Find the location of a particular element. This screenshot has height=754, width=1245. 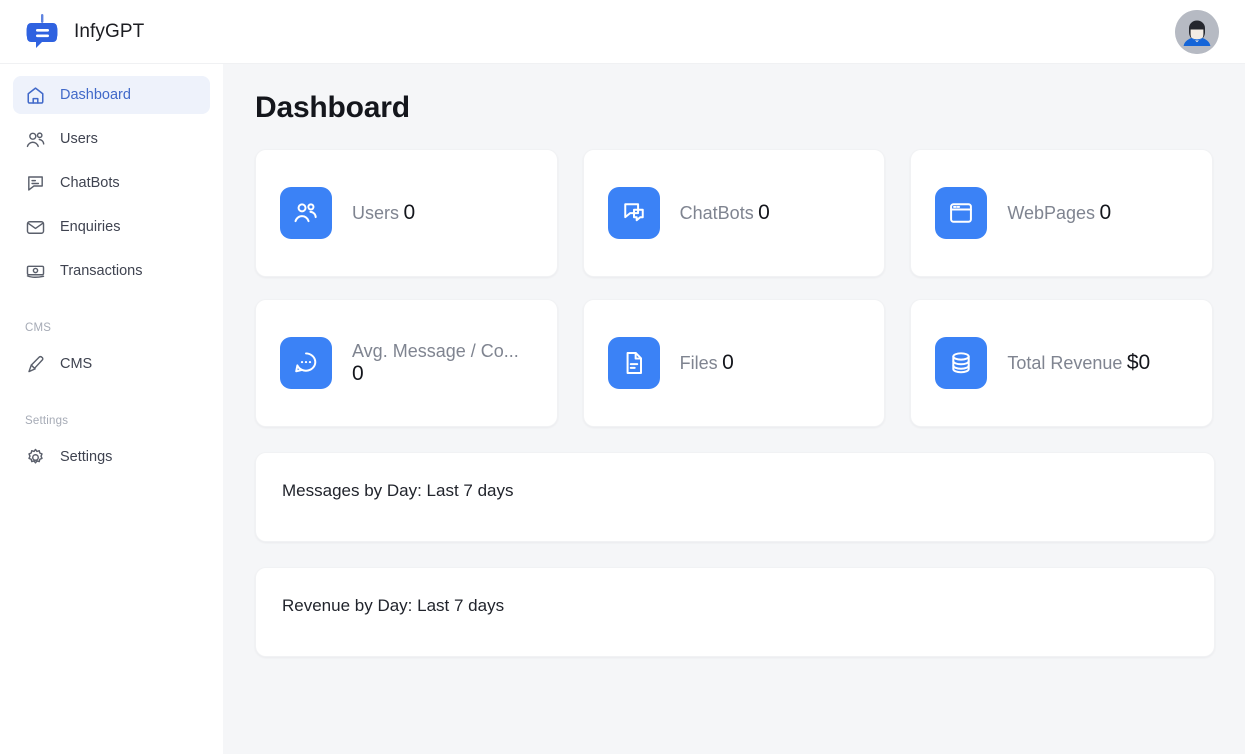

browser-window-icon is located at coordinates (961, 213).